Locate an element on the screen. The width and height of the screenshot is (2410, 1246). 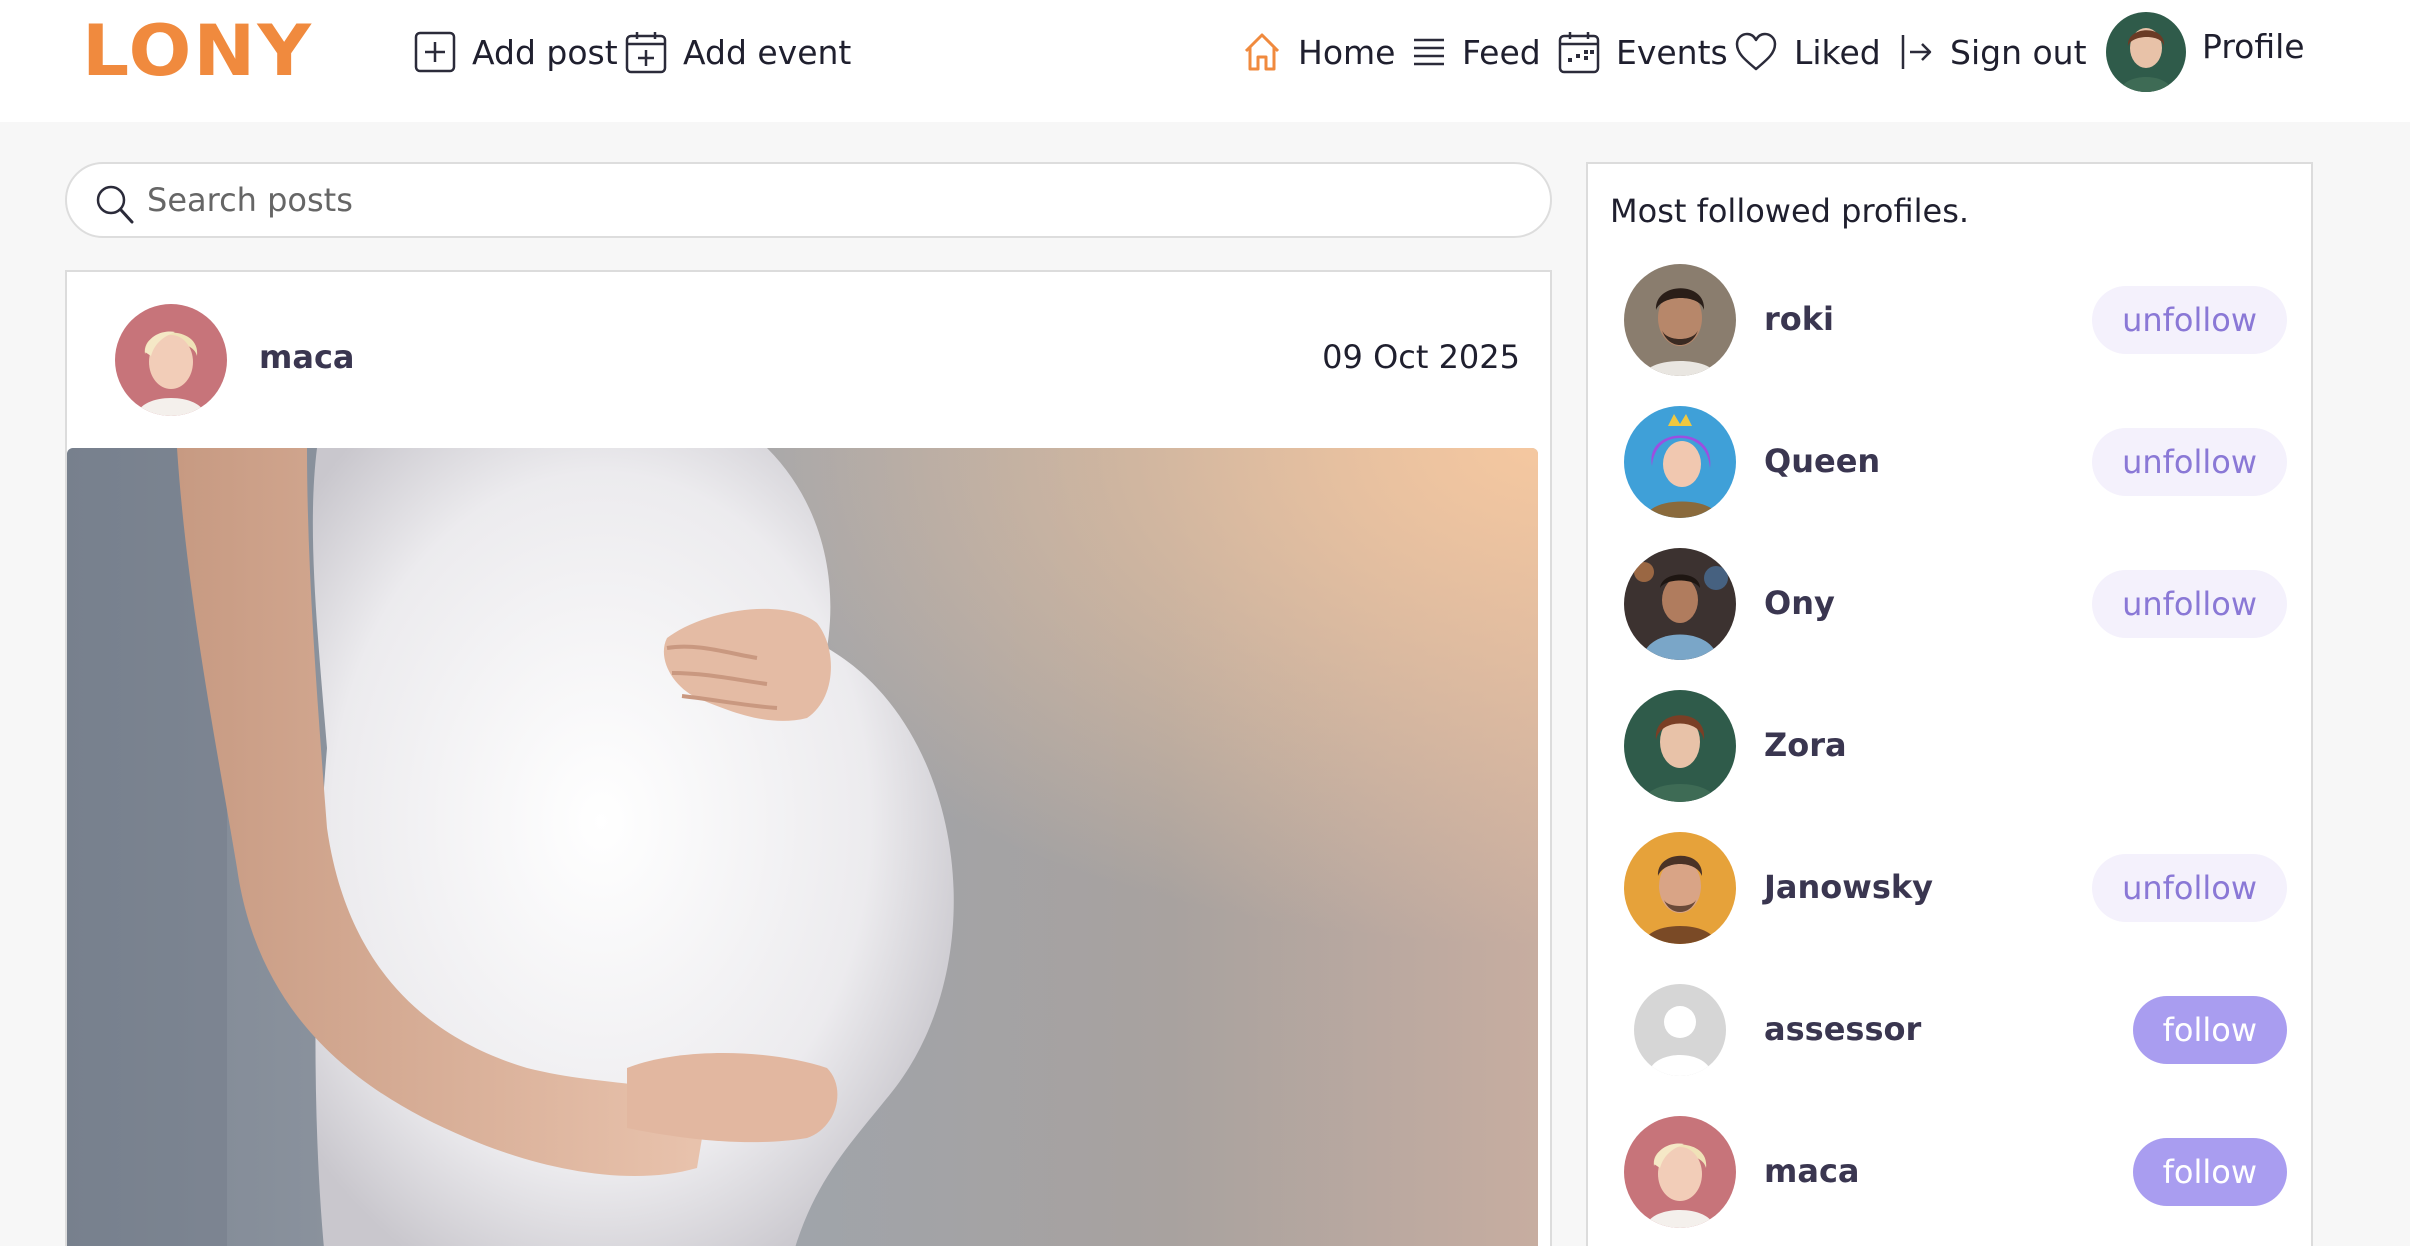
search-bar is located at coordinates (808, 200).